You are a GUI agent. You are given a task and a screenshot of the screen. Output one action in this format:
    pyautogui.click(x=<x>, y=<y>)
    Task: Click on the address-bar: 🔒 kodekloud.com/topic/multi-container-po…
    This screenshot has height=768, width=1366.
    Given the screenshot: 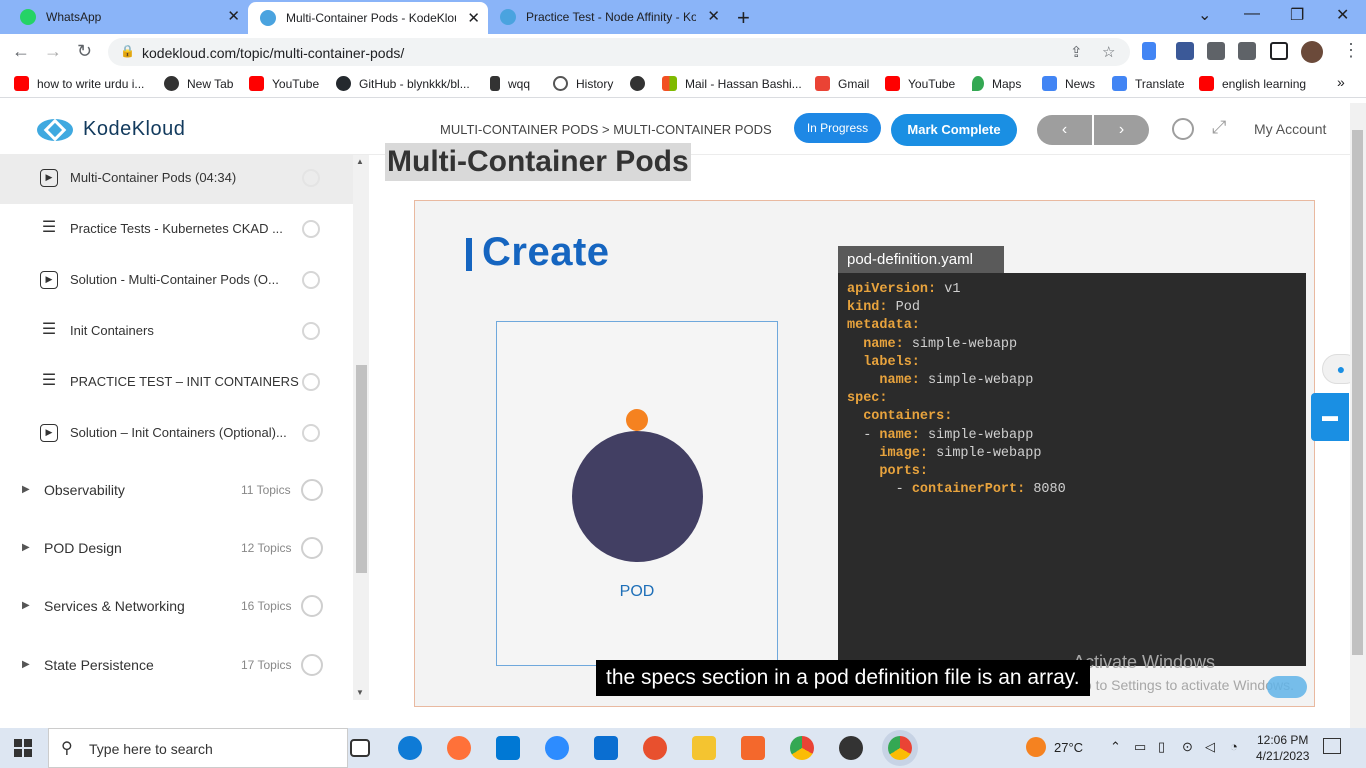 What is the action you would take?
    pyautogui.click(x=619, y=52)
    